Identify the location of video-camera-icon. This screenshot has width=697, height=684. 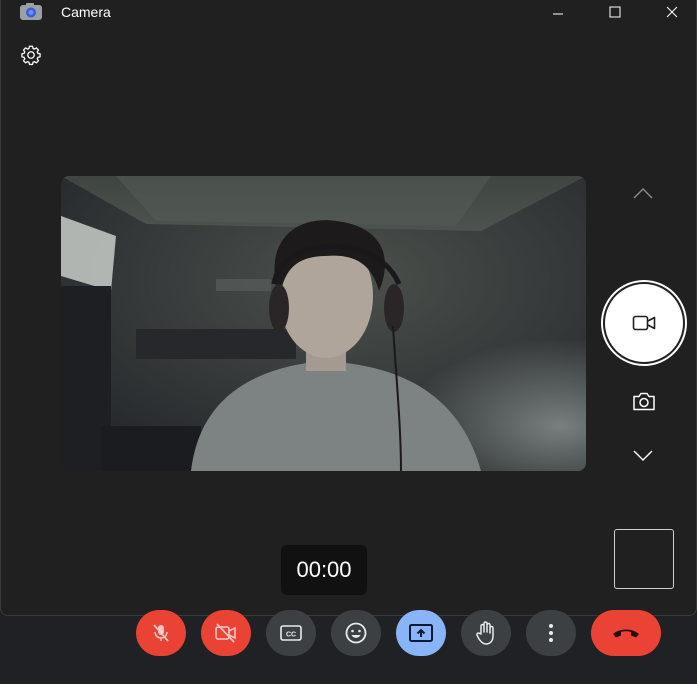
(644, 323).